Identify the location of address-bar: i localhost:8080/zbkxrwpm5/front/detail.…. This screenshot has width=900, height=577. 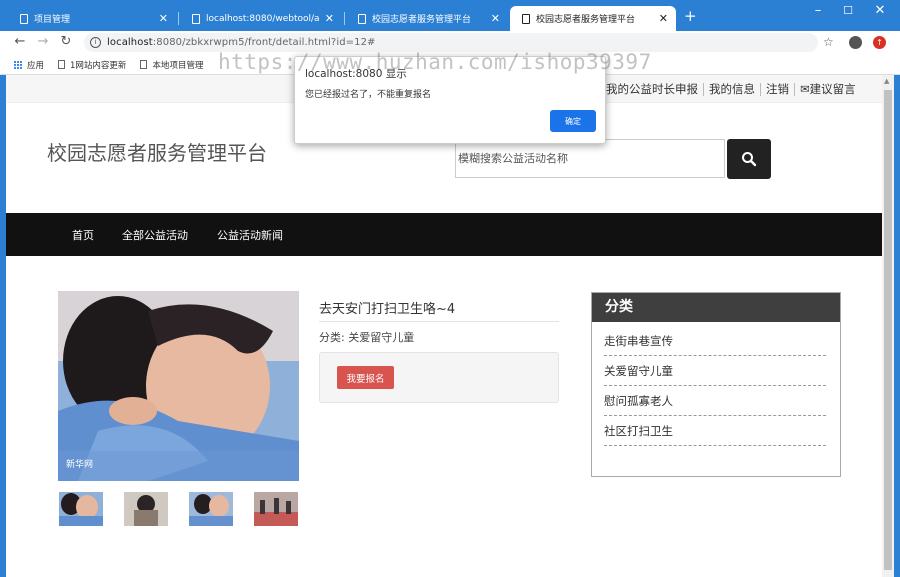
(451, 42).